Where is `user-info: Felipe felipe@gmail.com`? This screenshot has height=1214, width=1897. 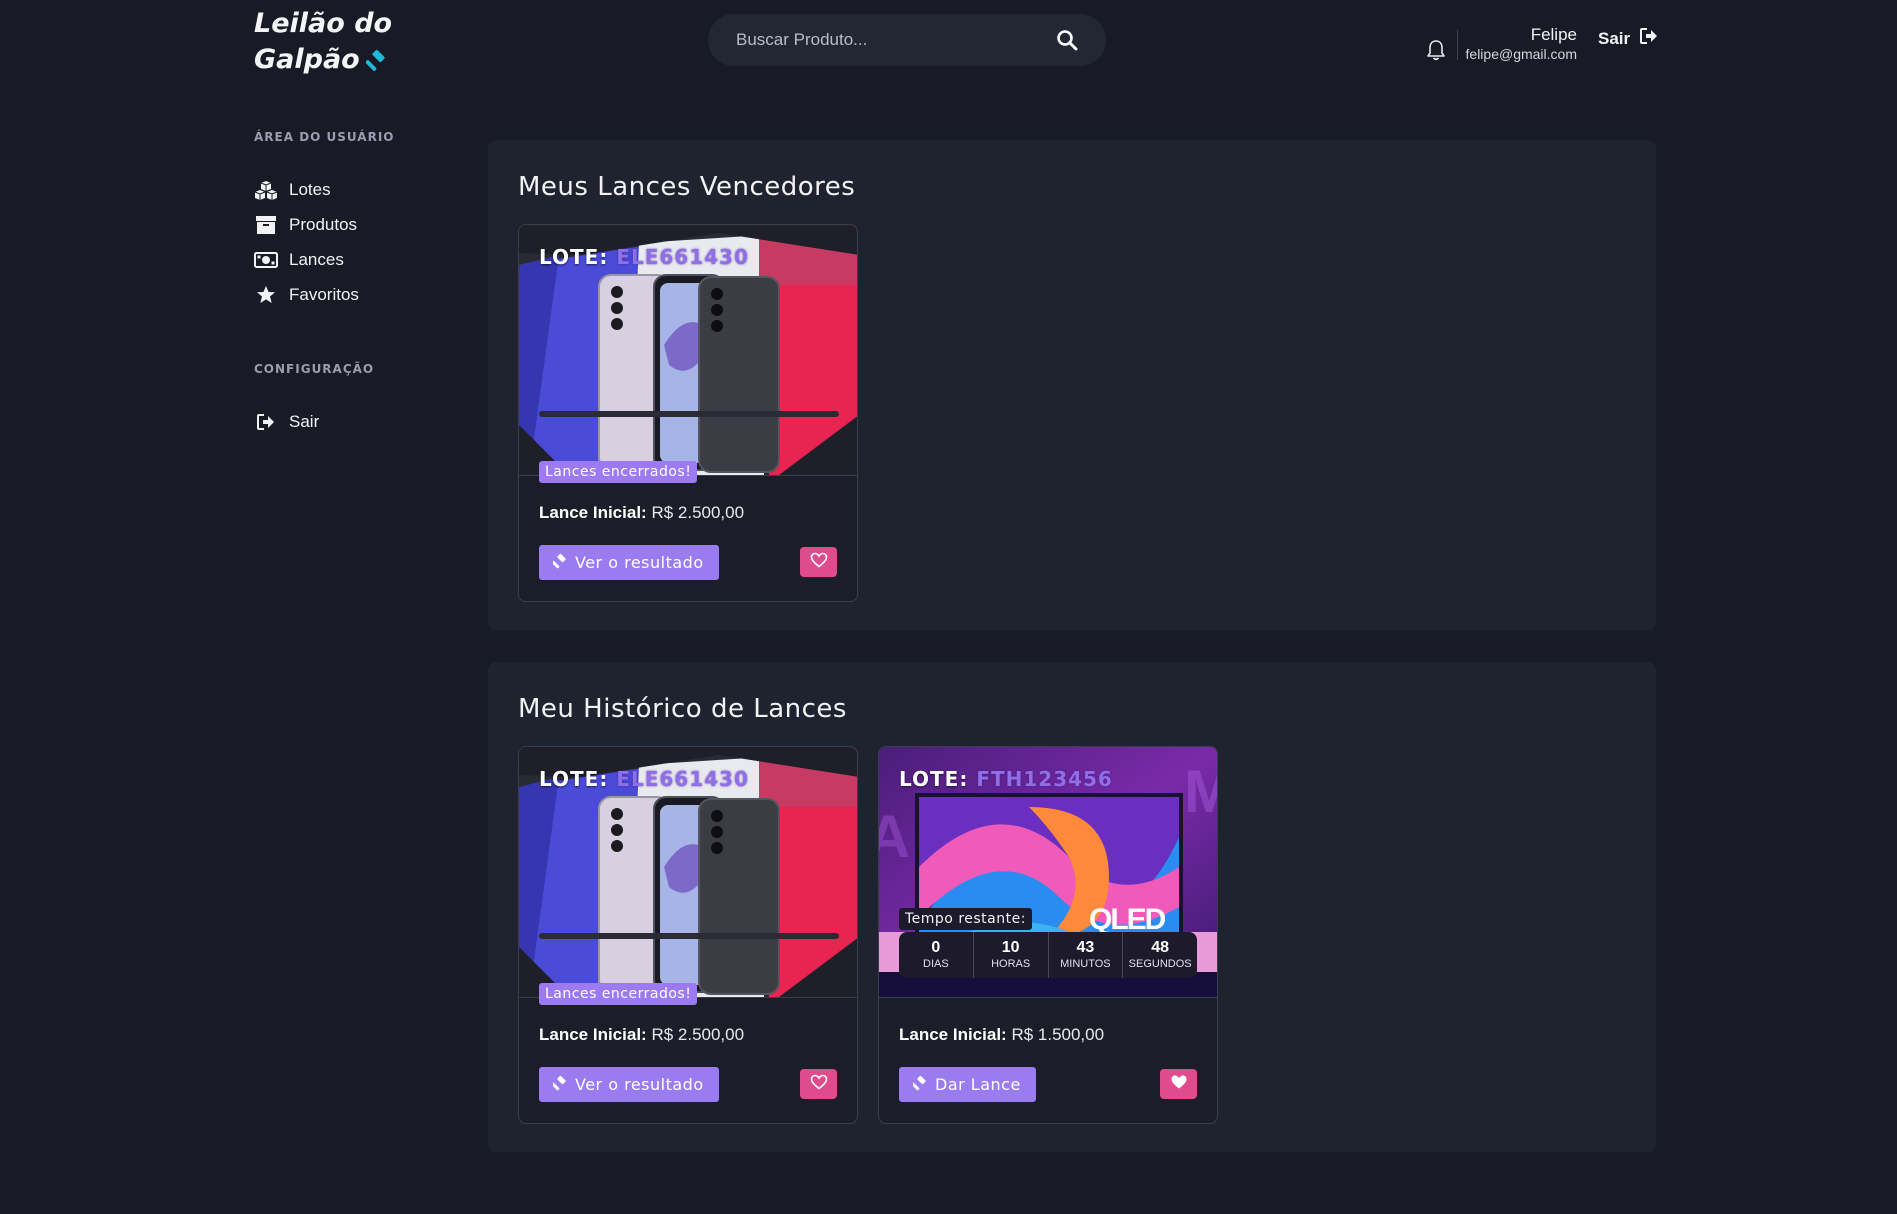 user-info: Felipe felipe@gmail.com is located at coordinates (1521, 43).